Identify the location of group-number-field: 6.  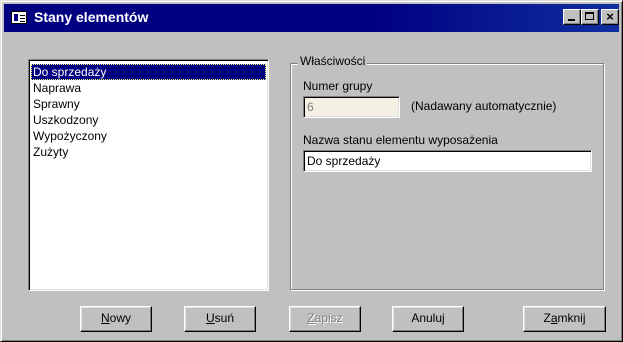
(351, 107).